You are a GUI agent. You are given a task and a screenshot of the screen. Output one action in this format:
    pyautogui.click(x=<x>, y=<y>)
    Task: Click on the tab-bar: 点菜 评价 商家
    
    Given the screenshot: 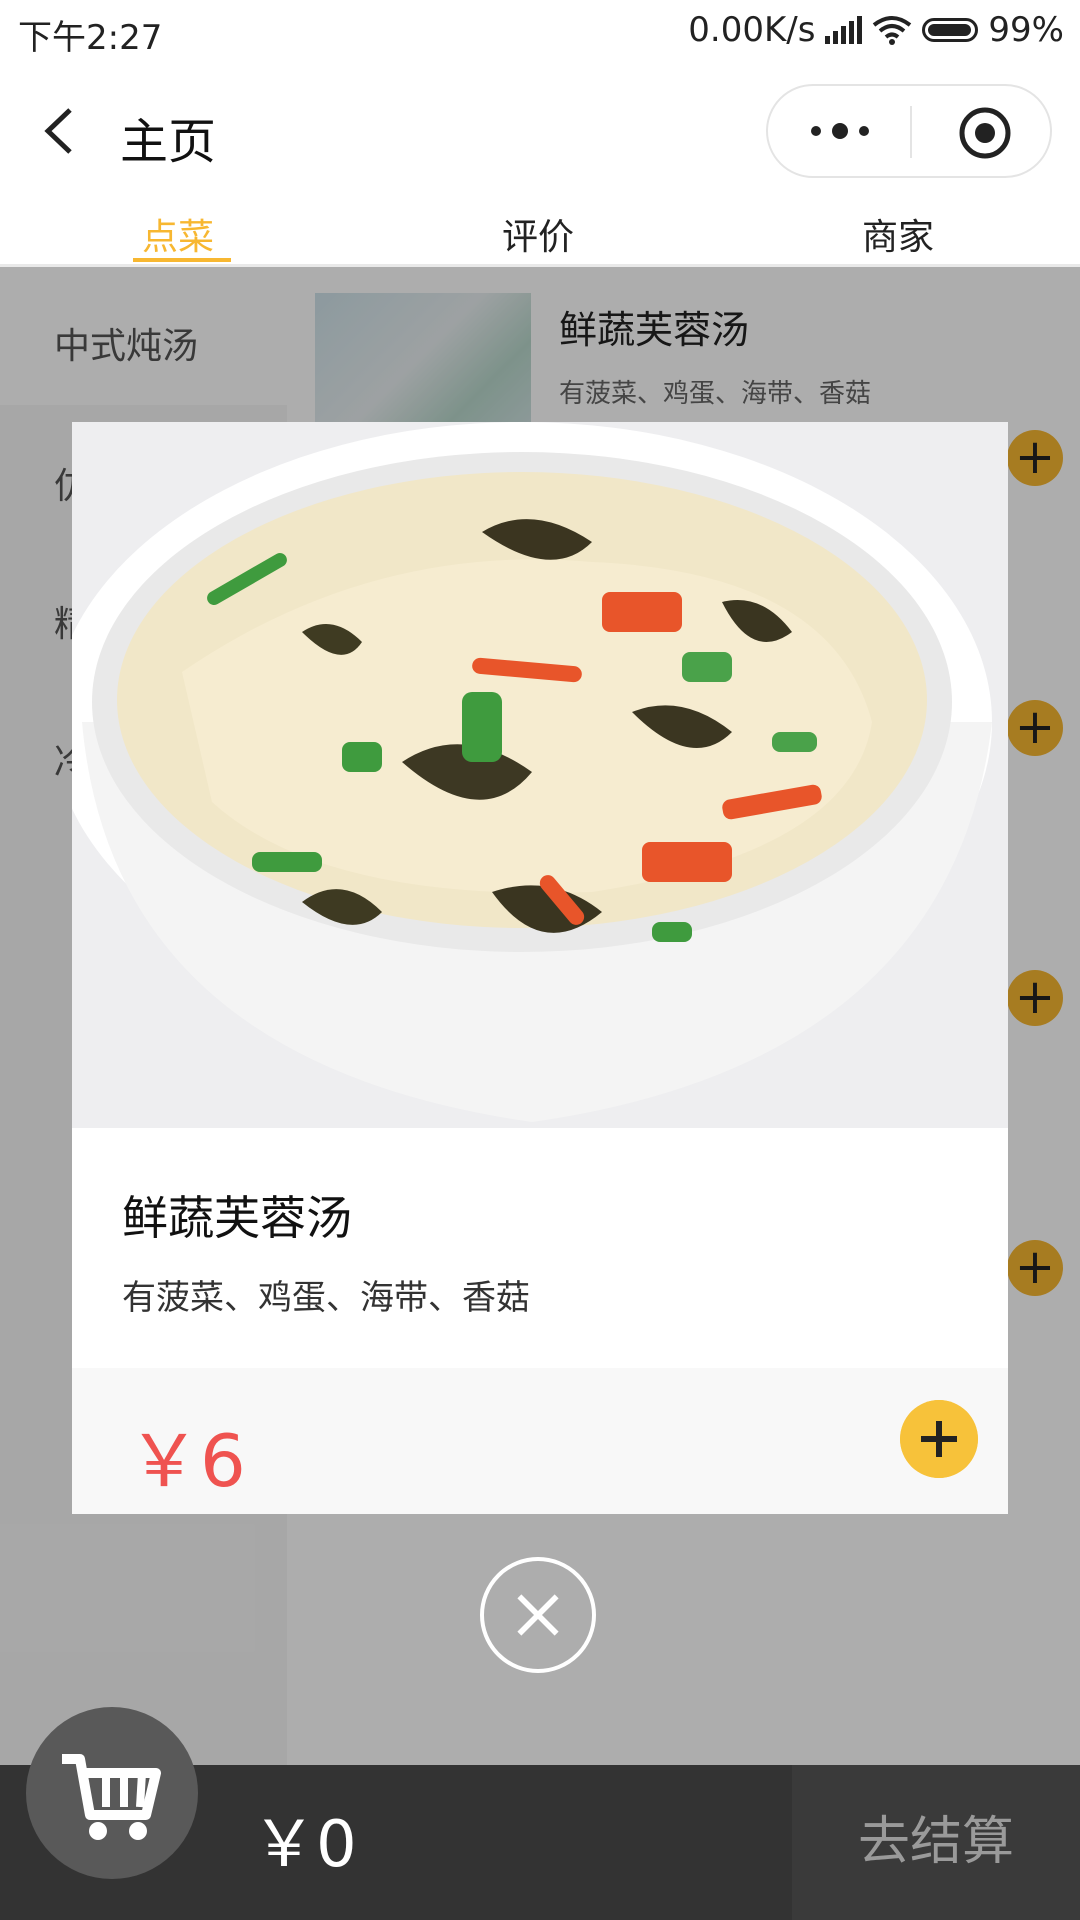 What is the action you would take?
    pyautogui.click(x=540, y=233)
    